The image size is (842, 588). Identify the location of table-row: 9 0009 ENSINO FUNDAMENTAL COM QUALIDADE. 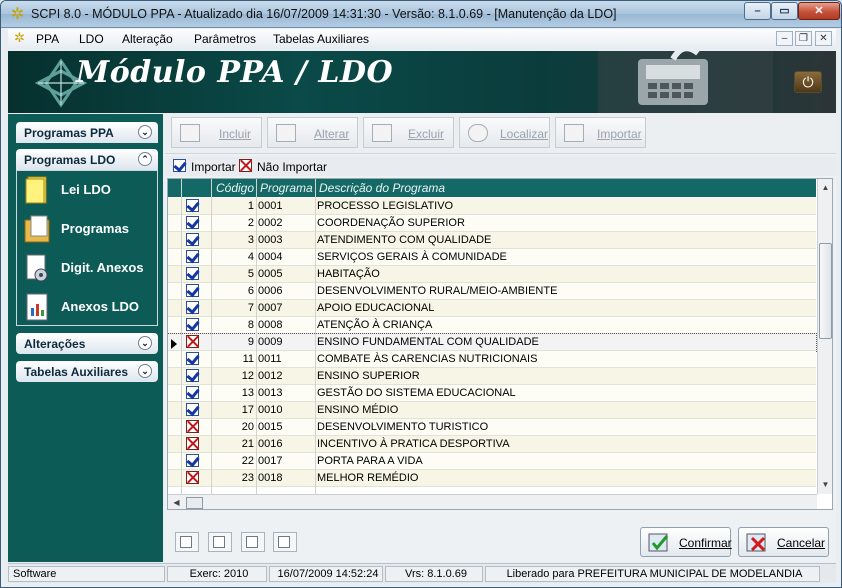
(492, 342).